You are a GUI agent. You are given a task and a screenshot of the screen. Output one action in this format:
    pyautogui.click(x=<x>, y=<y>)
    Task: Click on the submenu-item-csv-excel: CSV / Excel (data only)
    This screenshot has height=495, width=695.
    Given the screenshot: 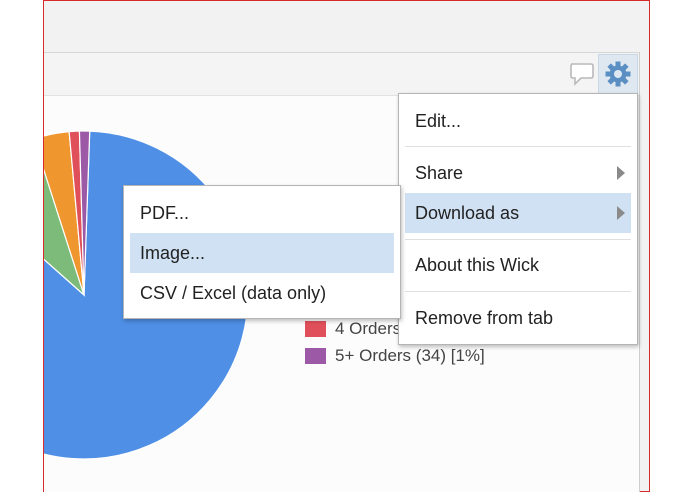 What is the action you would take?
    pyautogui.click(x=262, y=293)
    